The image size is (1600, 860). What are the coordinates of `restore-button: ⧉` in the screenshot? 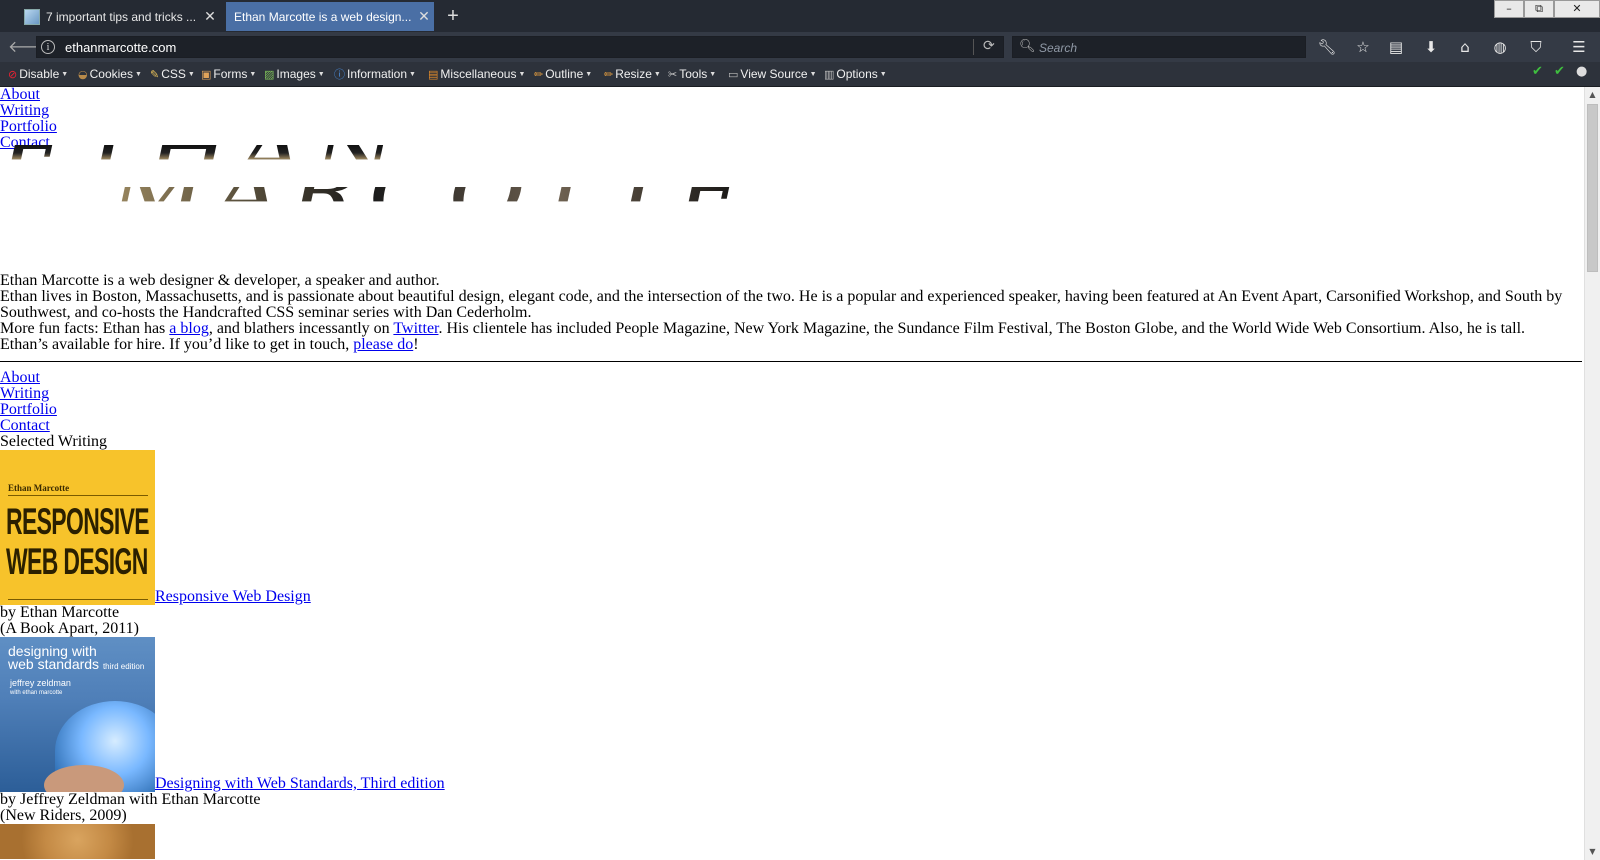 It's located at (1539, 9).